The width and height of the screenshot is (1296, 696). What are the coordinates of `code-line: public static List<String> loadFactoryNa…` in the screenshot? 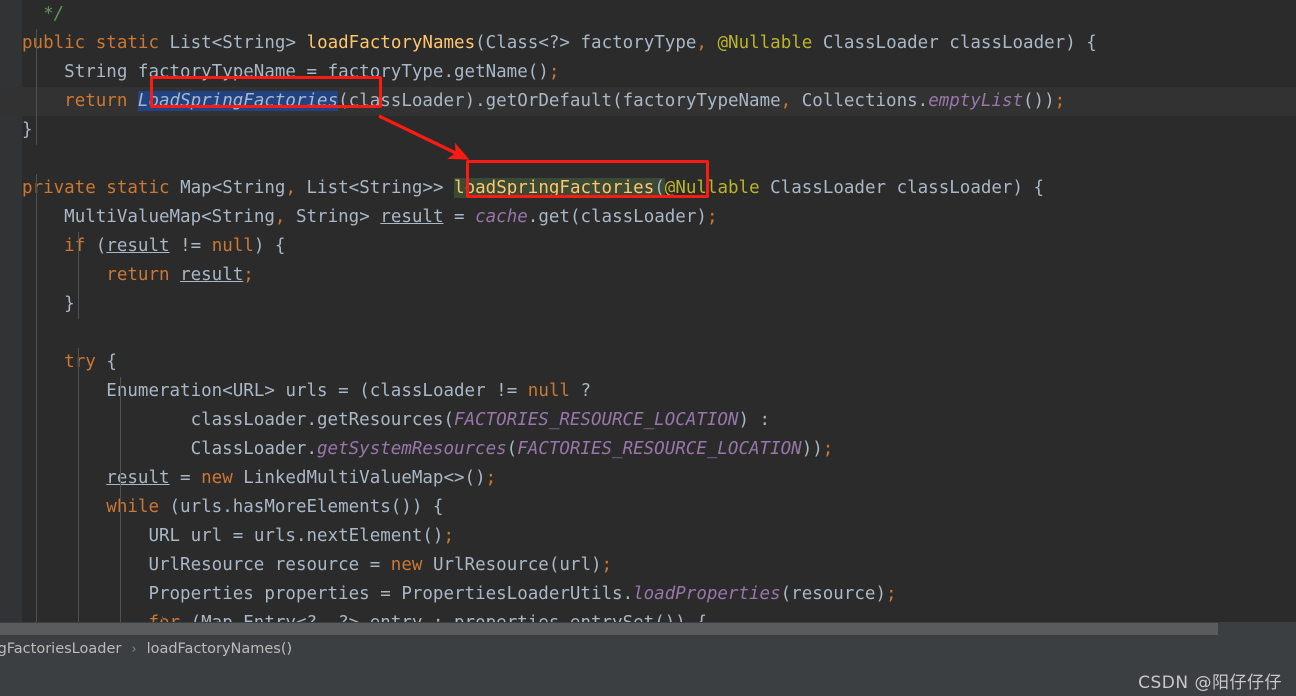 It's located at (648, 43).